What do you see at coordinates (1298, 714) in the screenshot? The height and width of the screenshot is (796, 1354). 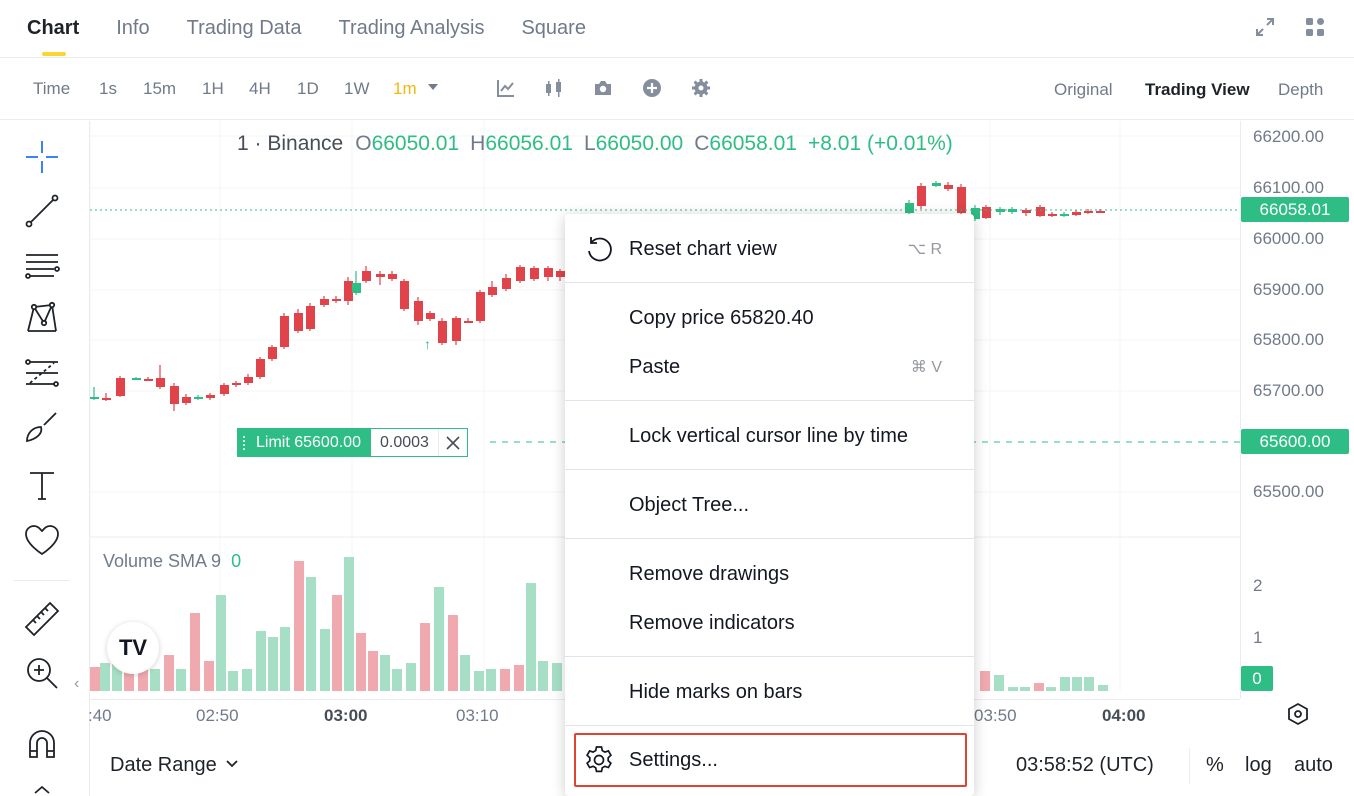 I see `settings-hex-icon` at bounding box center [1298, 714].